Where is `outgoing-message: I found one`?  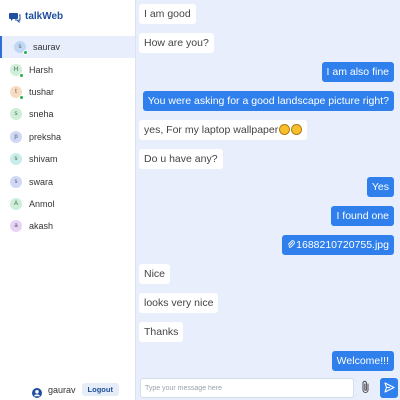 outgoing-message: I found one is located at coordinates (362, 216).